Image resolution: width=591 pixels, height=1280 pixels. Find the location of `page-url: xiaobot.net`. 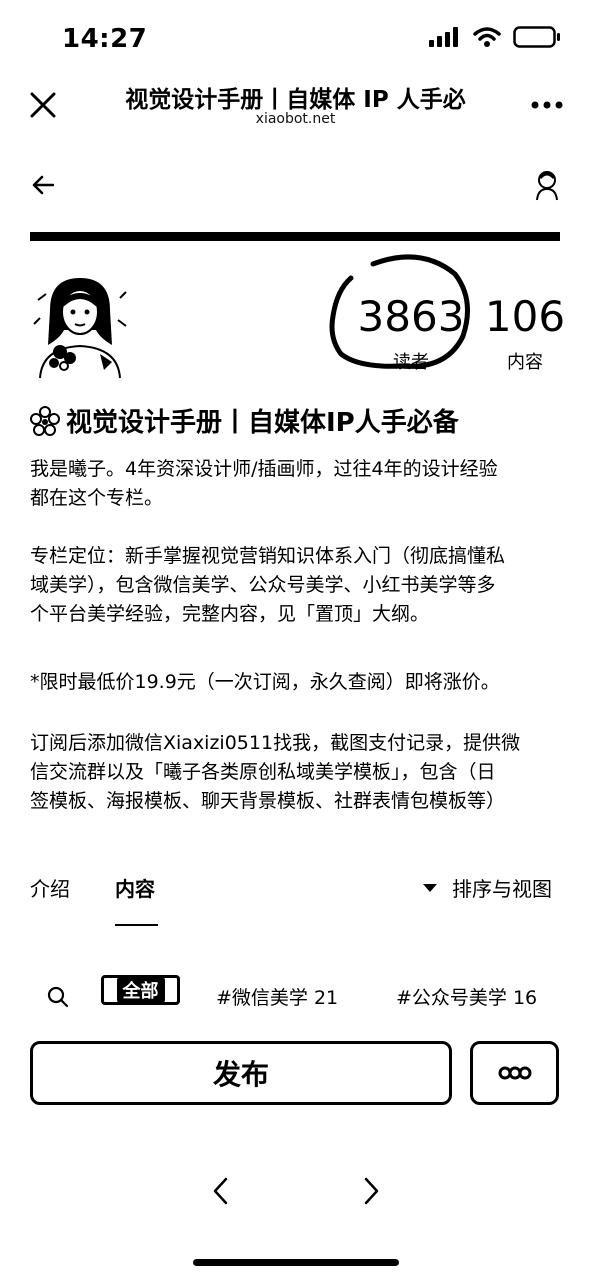

page-url: xiaobot.net is located at coordinates (295, 119).